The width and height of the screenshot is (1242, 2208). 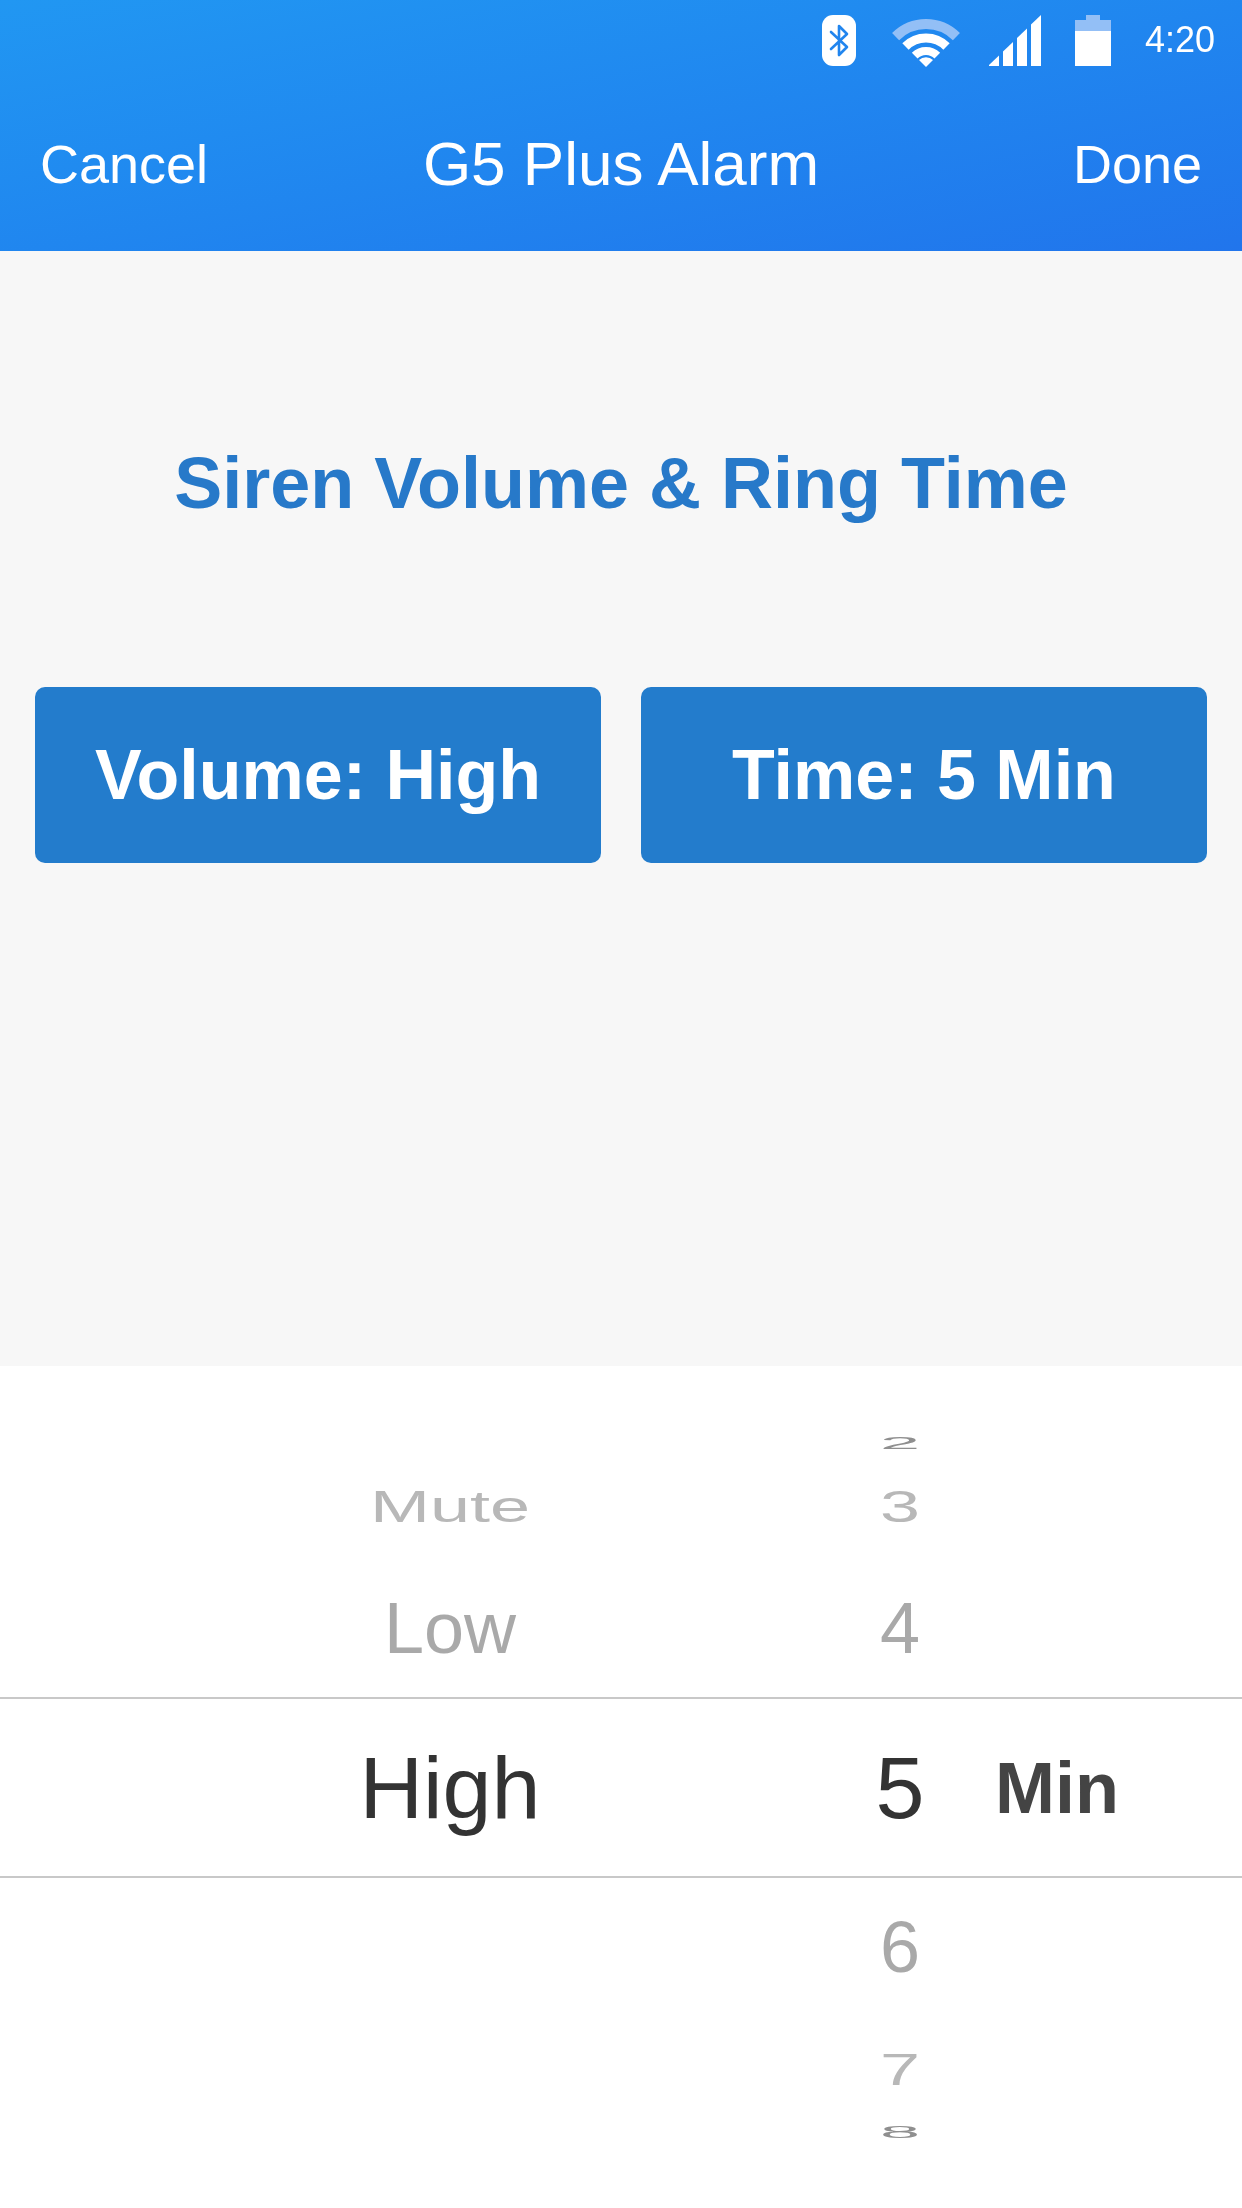 I want to click on status-time: 4:20, so click(x=1179, y=40).